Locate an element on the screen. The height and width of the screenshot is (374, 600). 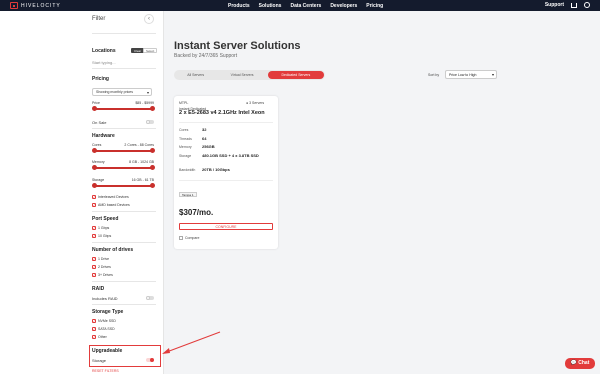
nav-pricing: Pricing is located at coordinates (374, 6).